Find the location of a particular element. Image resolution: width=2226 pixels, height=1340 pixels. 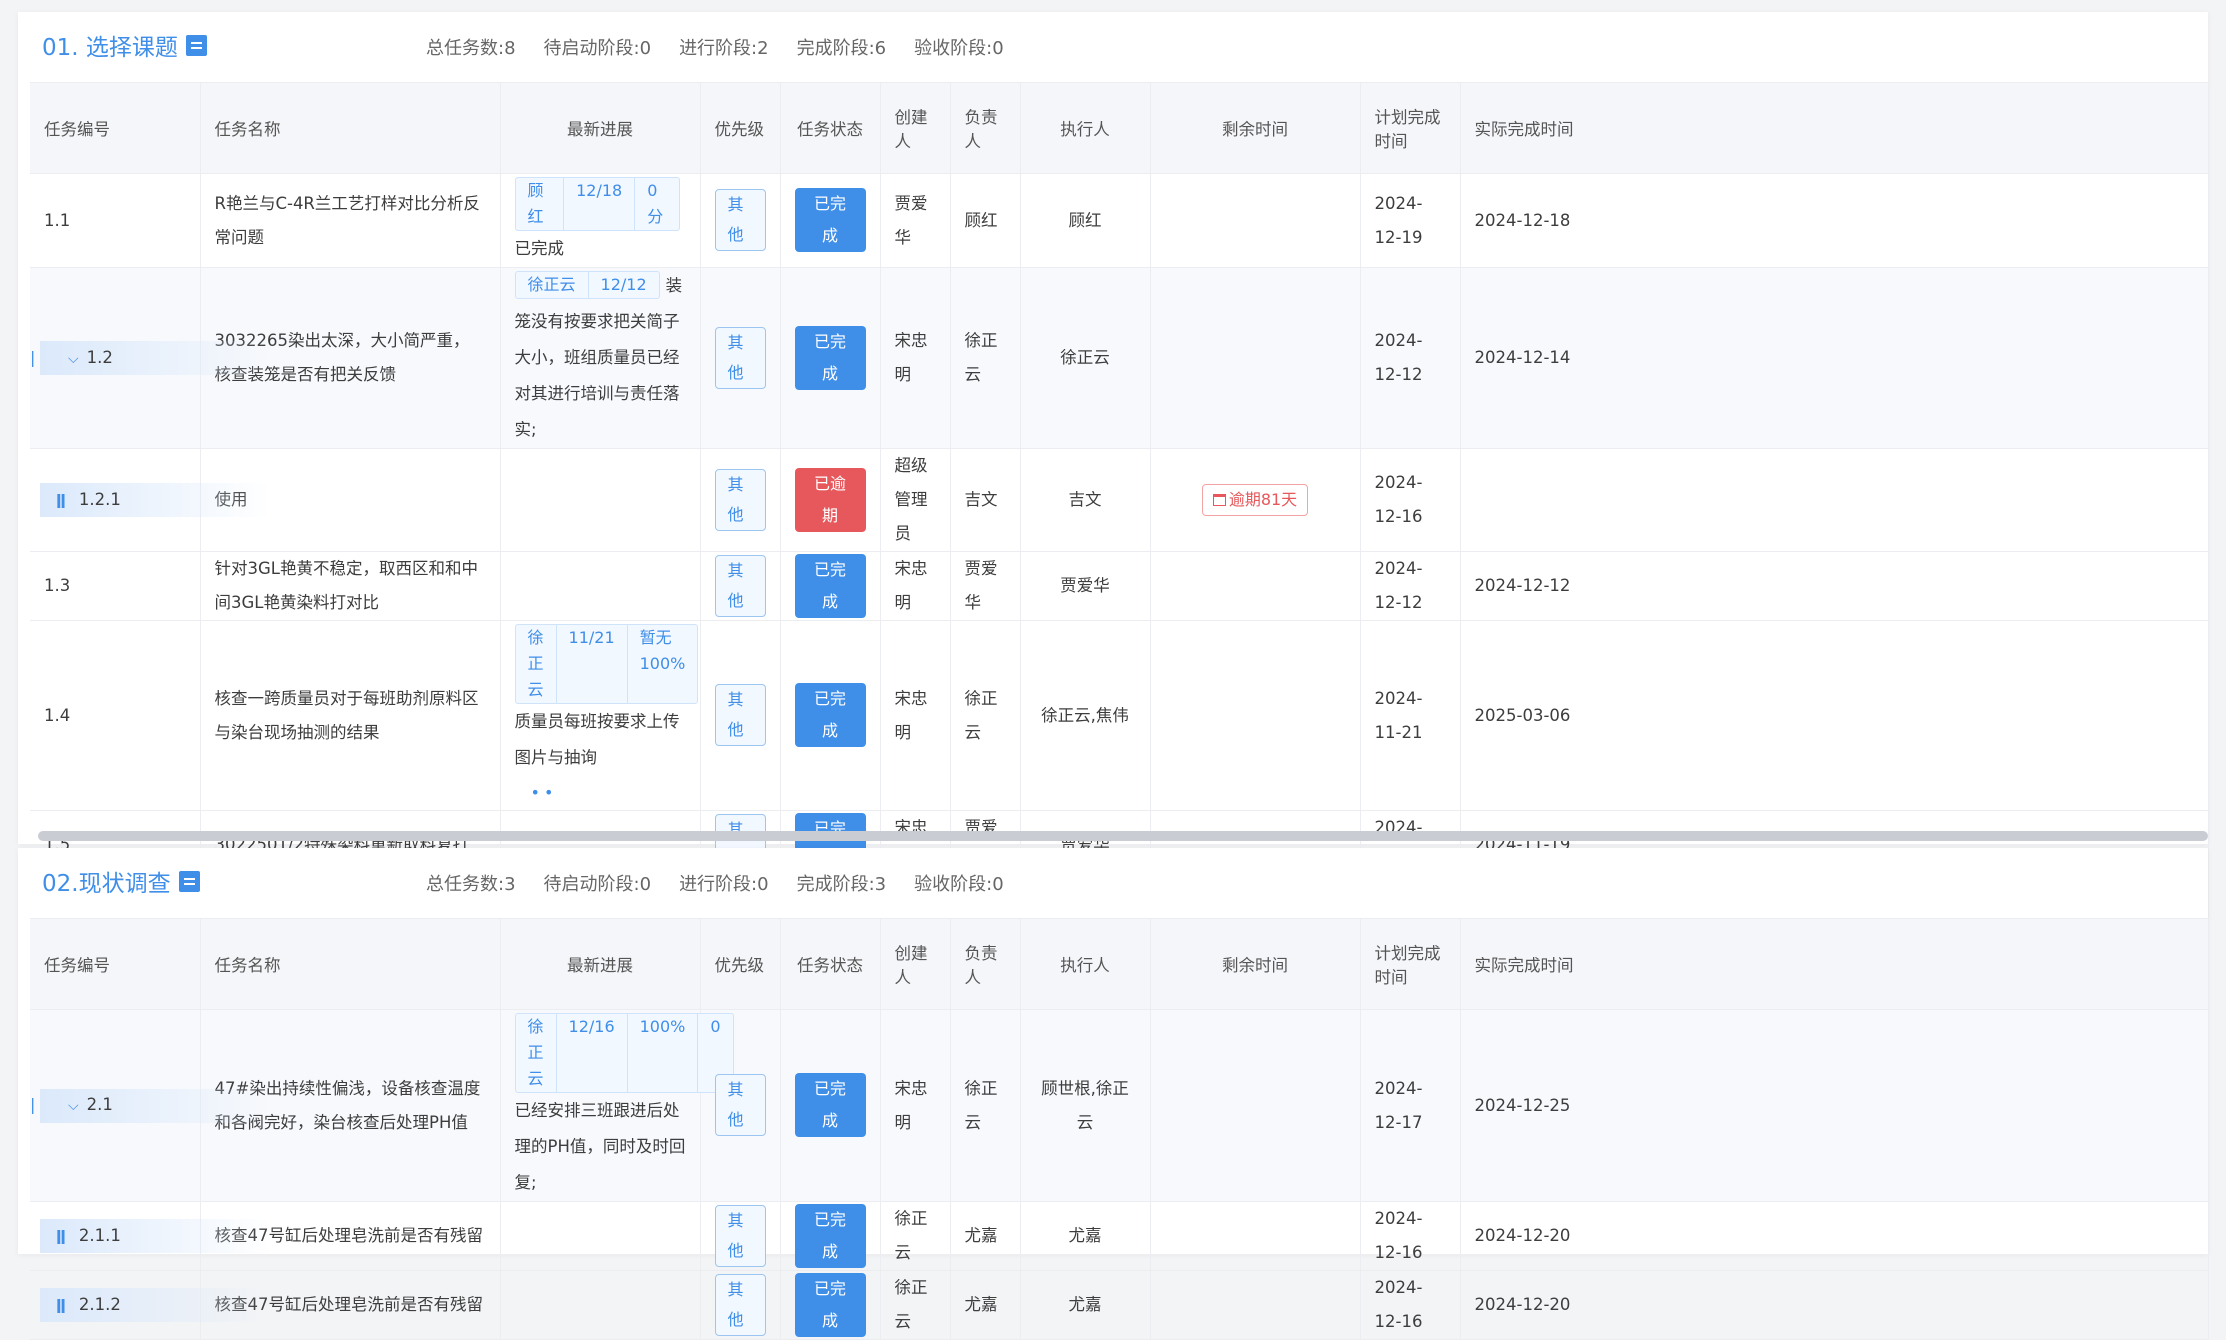

cell-owner: 尤嘉 is located at coordinates (985, 1305).